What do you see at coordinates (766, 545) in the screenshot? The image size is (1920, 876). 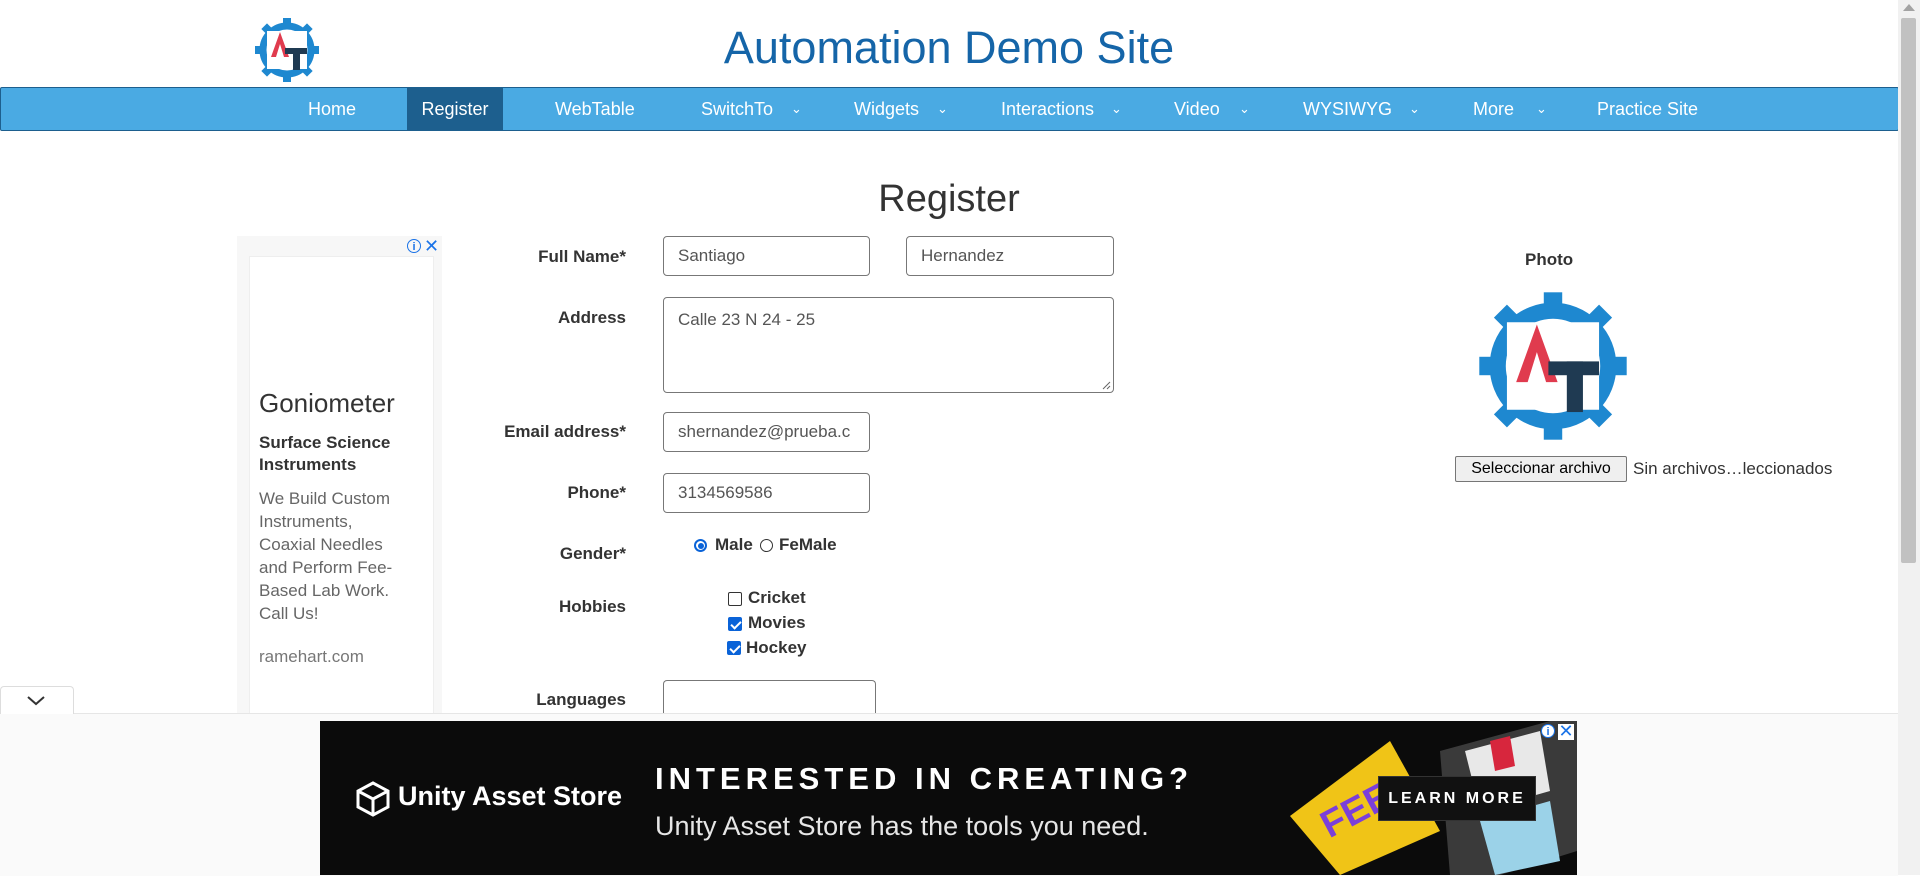 I see `gender-female-radio` at bounding box center [766, 545].